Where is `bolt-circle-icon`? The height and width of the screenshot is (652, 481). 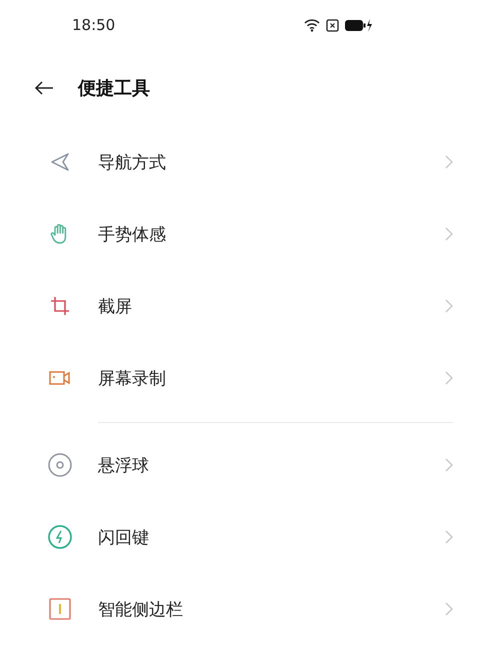
bolt-circle-icon is located at coordinates (60, 537).